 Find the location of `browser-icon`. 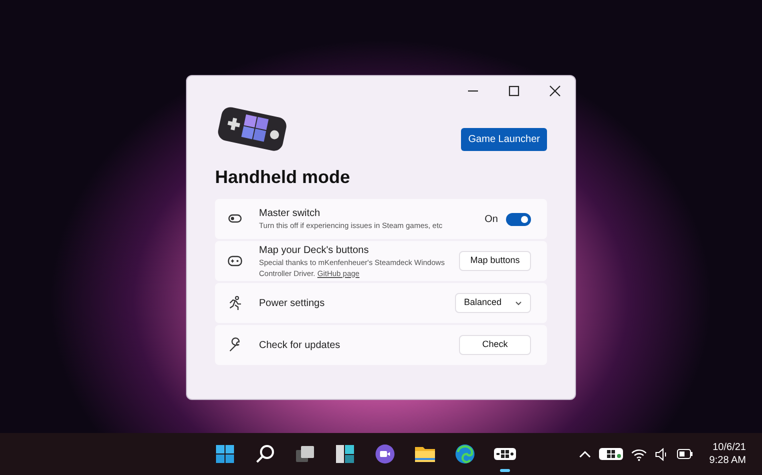

browser-icon is located at coordinates (465, 454).